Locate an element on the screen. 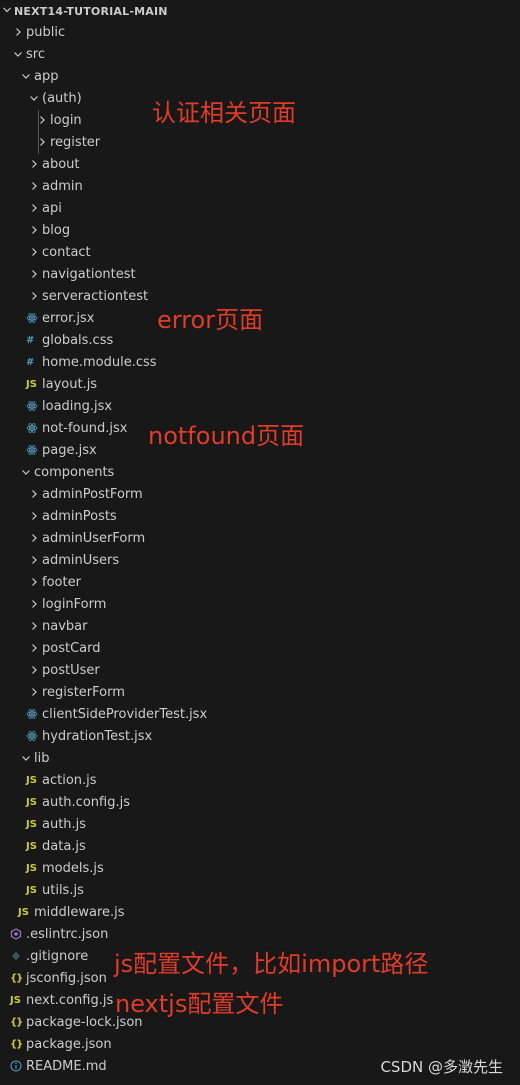 This screenshot has height=1085, width=520. tree-item-label: layout.js is located at coordinates (70, 384).